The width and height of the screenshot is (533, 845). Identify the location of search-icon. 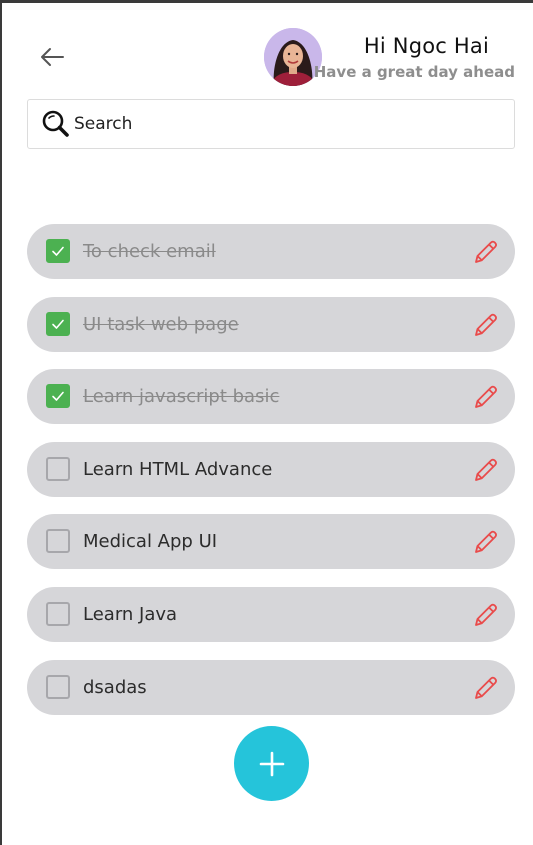
(55, 123).